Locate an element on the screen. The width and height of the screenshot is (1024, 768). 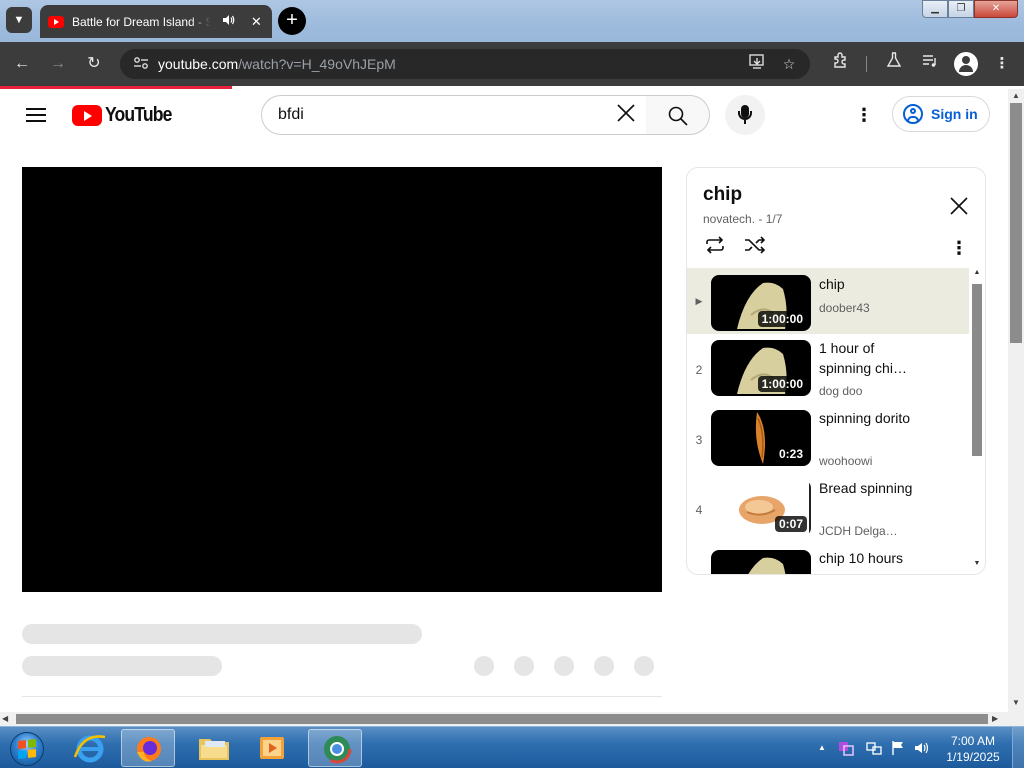
youtube-play-mark-icon is located at coordinates (87, 115).